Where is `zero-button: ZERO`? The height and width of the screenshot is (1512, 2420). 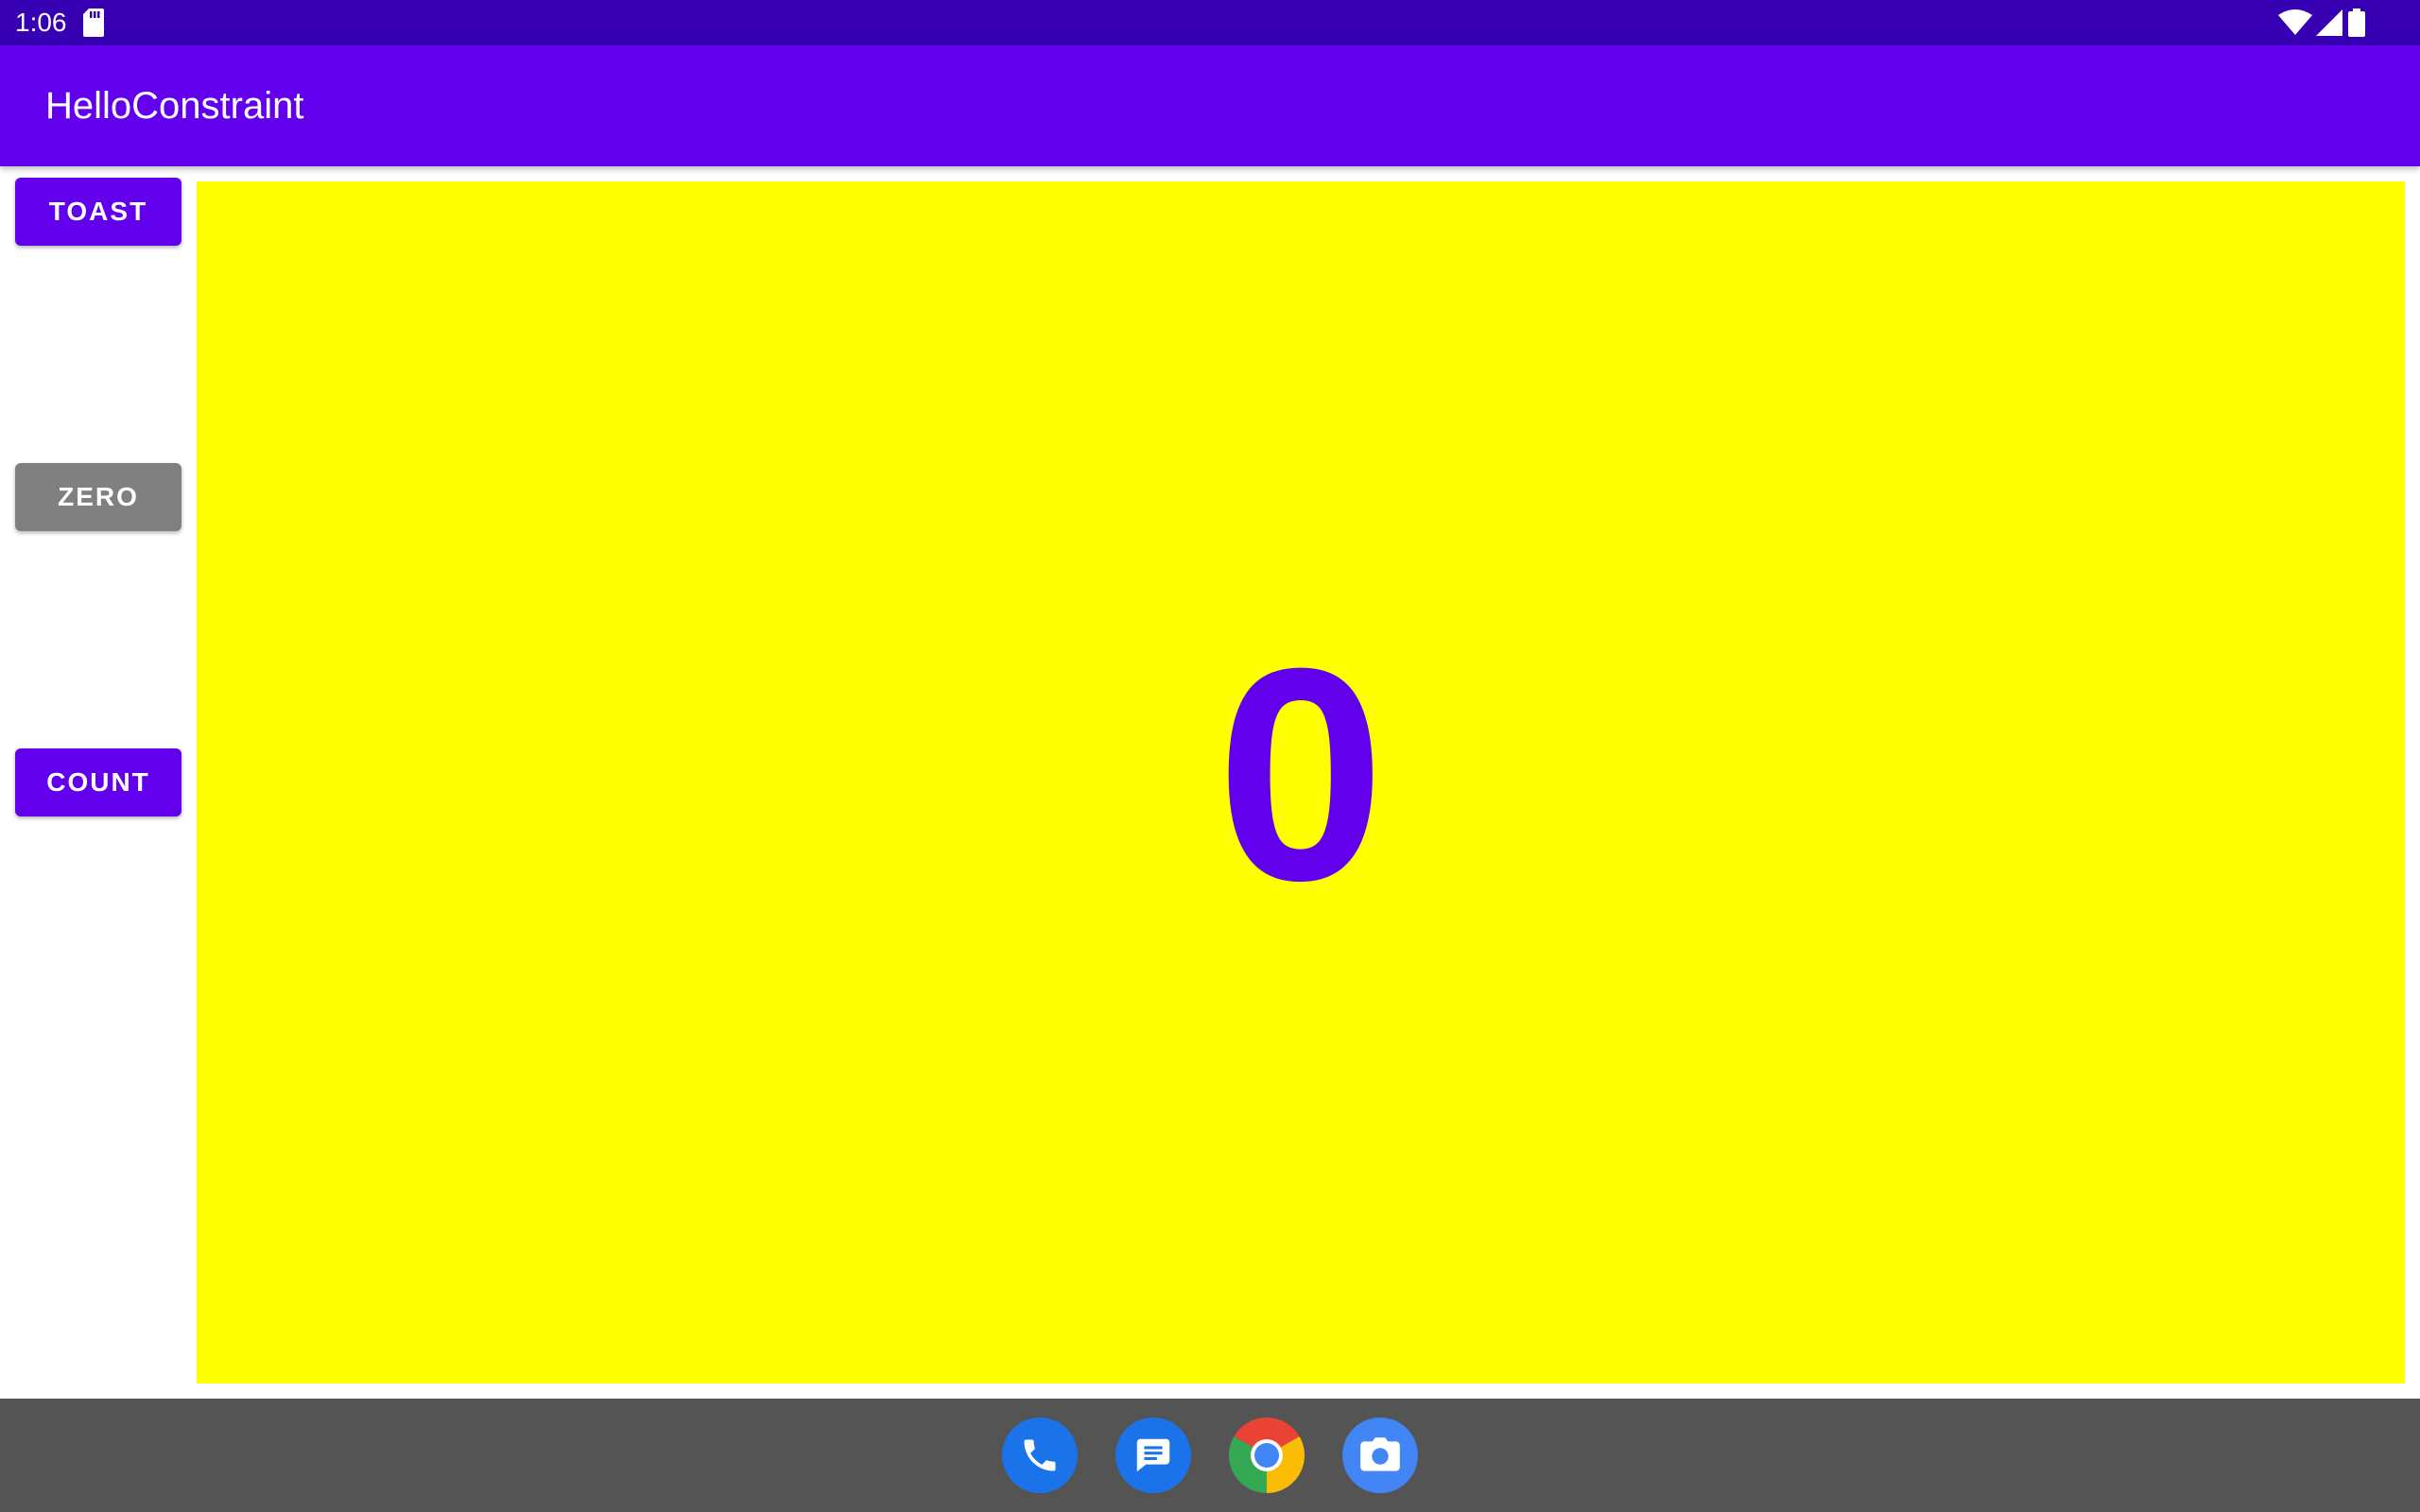 zero-button: ZERO is located at coordinates (99, 497).